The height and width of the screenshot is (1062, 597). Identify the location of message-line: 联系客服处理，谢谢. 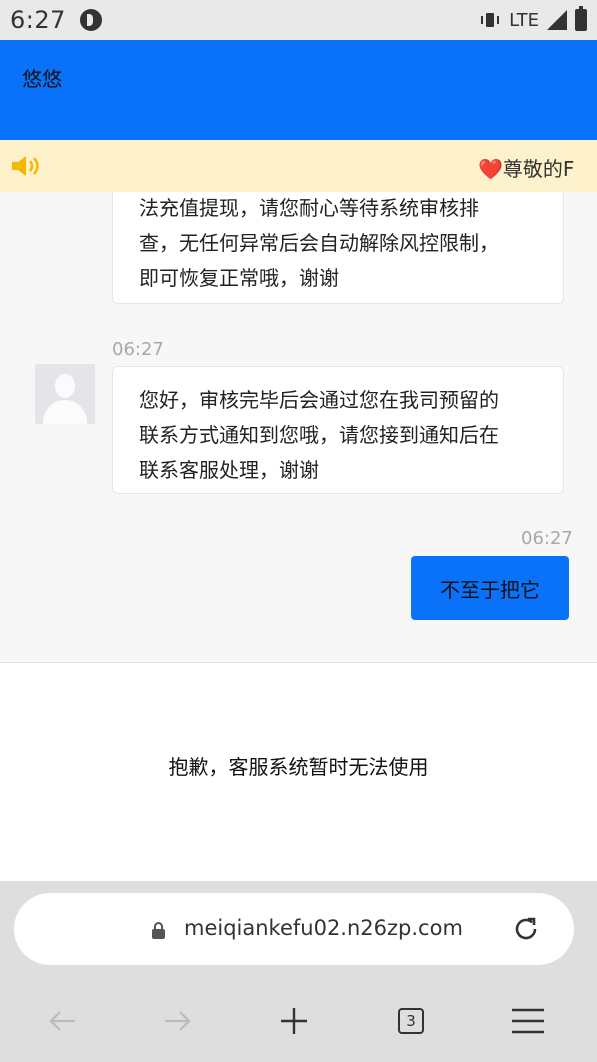
(229, 470).